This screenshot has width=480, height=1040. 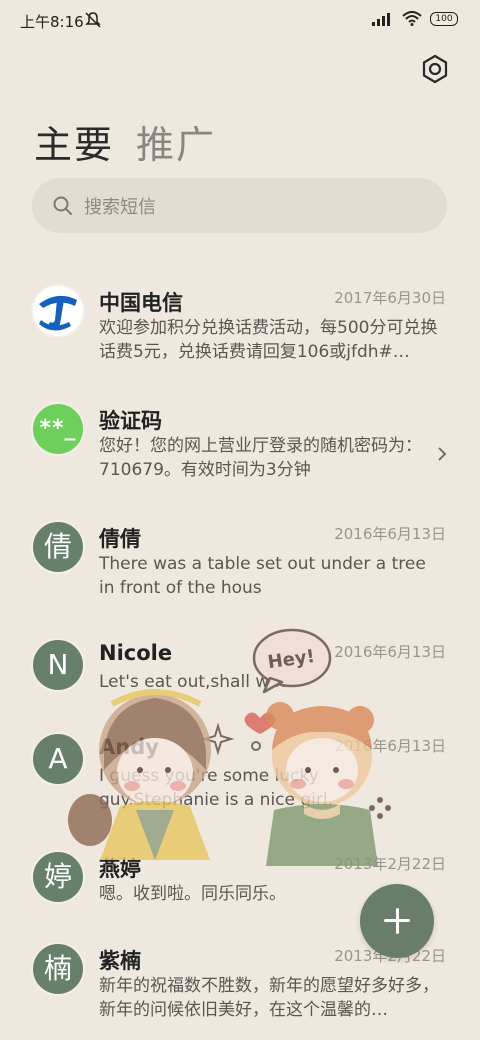 What do you see at coordinates (58, 429) in the screenshot?
I see `avatar: **_` at bounding box center [58, 429].